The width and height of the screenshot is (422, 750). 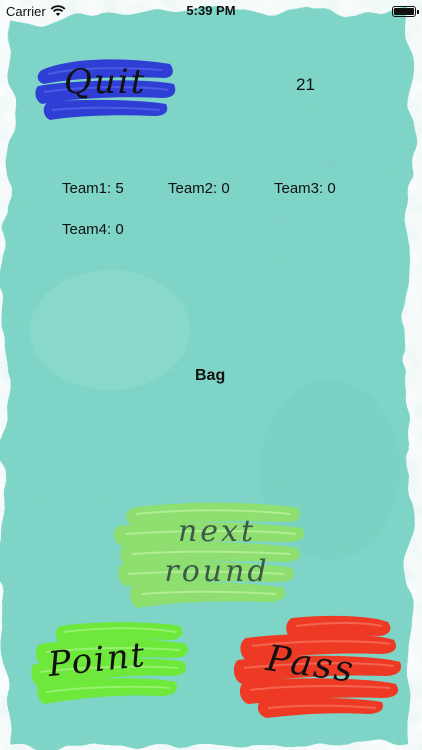 I want to click on wifi-icon, so click(x=58, y=10).